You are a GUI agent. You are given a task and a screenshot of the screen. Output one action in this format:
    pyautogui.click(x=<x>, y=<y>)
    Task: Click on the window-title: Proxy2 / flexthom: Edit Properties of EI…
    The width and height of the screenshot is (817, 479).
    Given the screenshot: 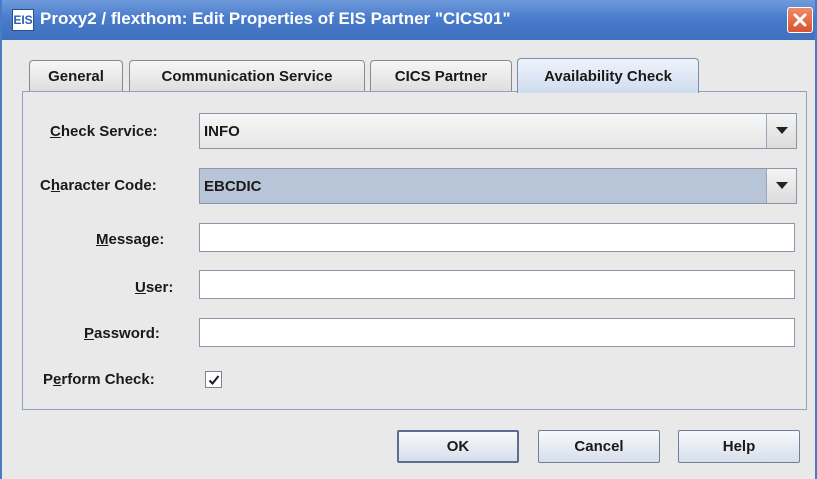 What is the action you would take?
    pyautogui.click(x=275, y=18)
    